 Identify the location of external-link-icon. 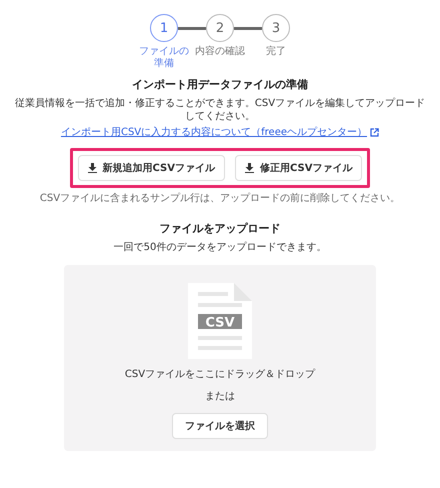
(375, 132).